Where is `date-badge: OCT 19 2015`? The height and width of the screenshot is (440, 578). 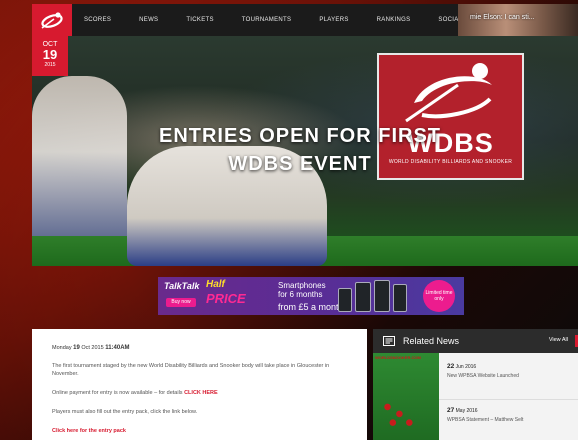
date-badge: OCT 19 2015 is located at coordinates (50, 56).